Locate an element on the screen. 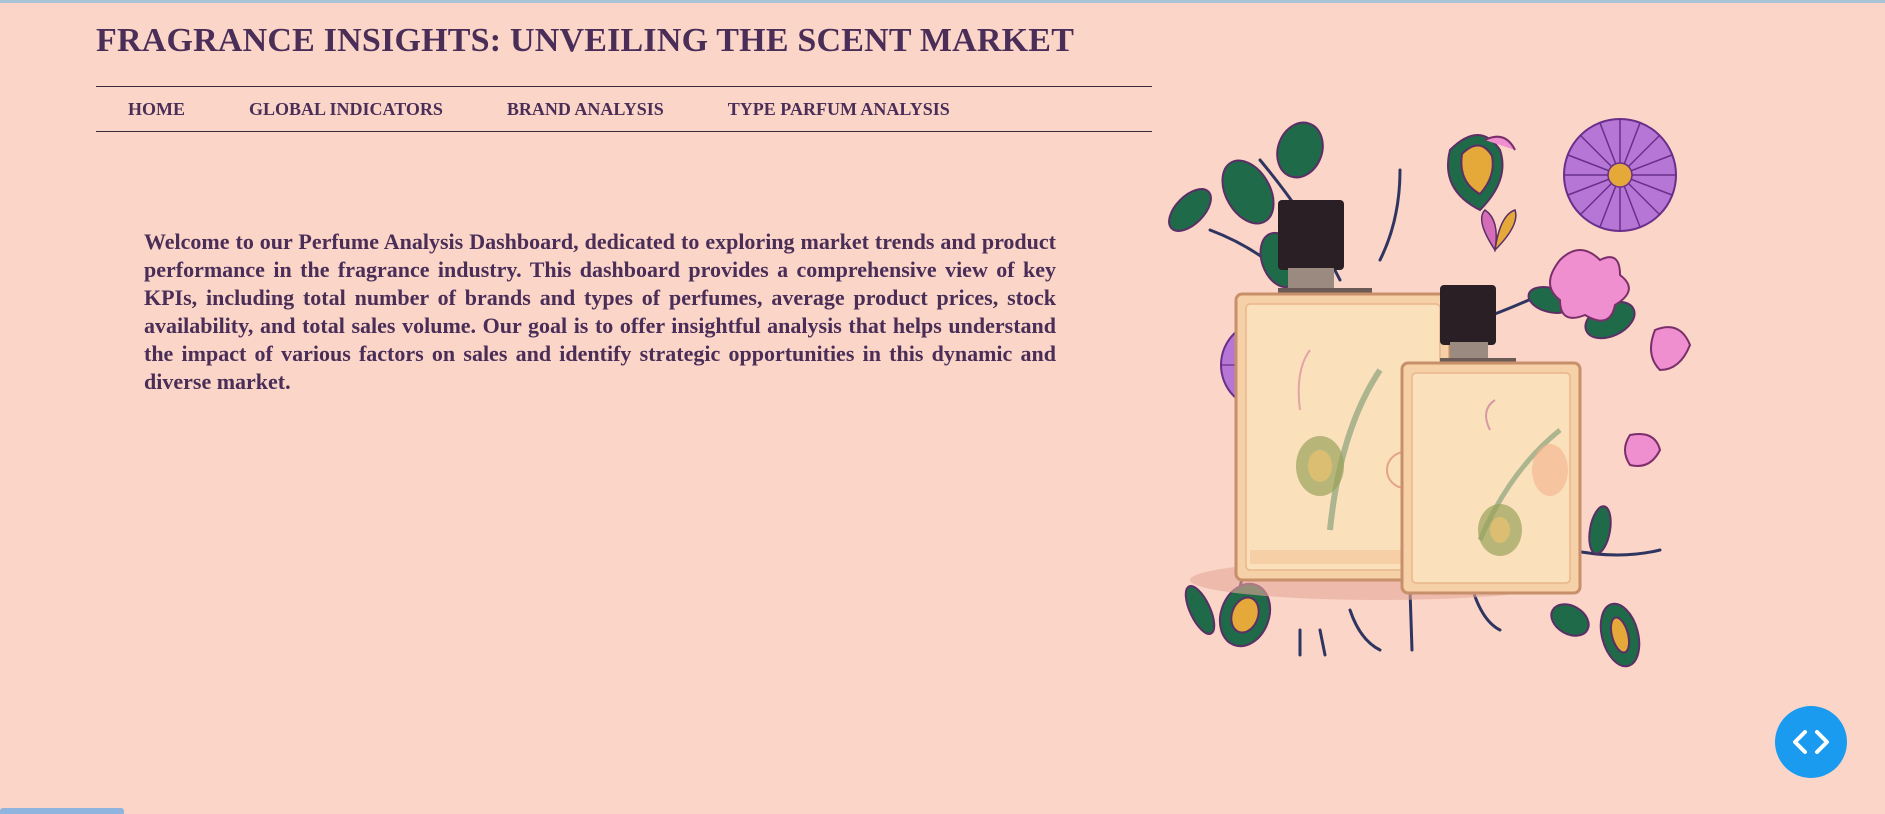 The width and height of the screenshot is (1885, 814). nav-item-brand-analysis: BRAND ANALYSIS is located at coordinates (585, 109).